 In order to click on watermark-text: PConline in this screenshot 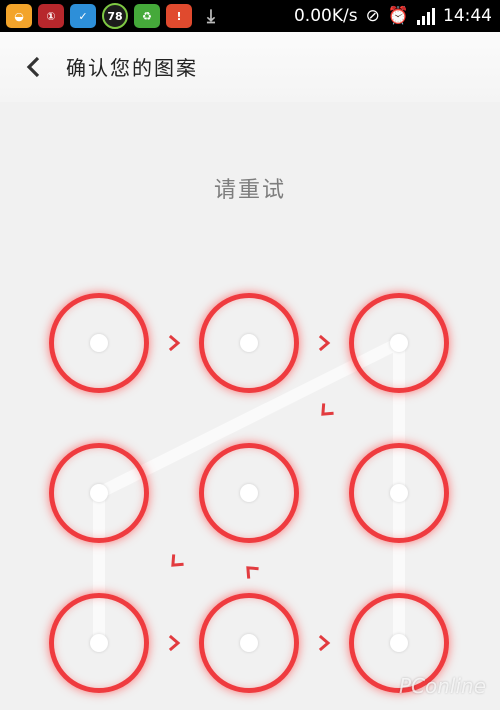, I will do `click(442, 686)`.